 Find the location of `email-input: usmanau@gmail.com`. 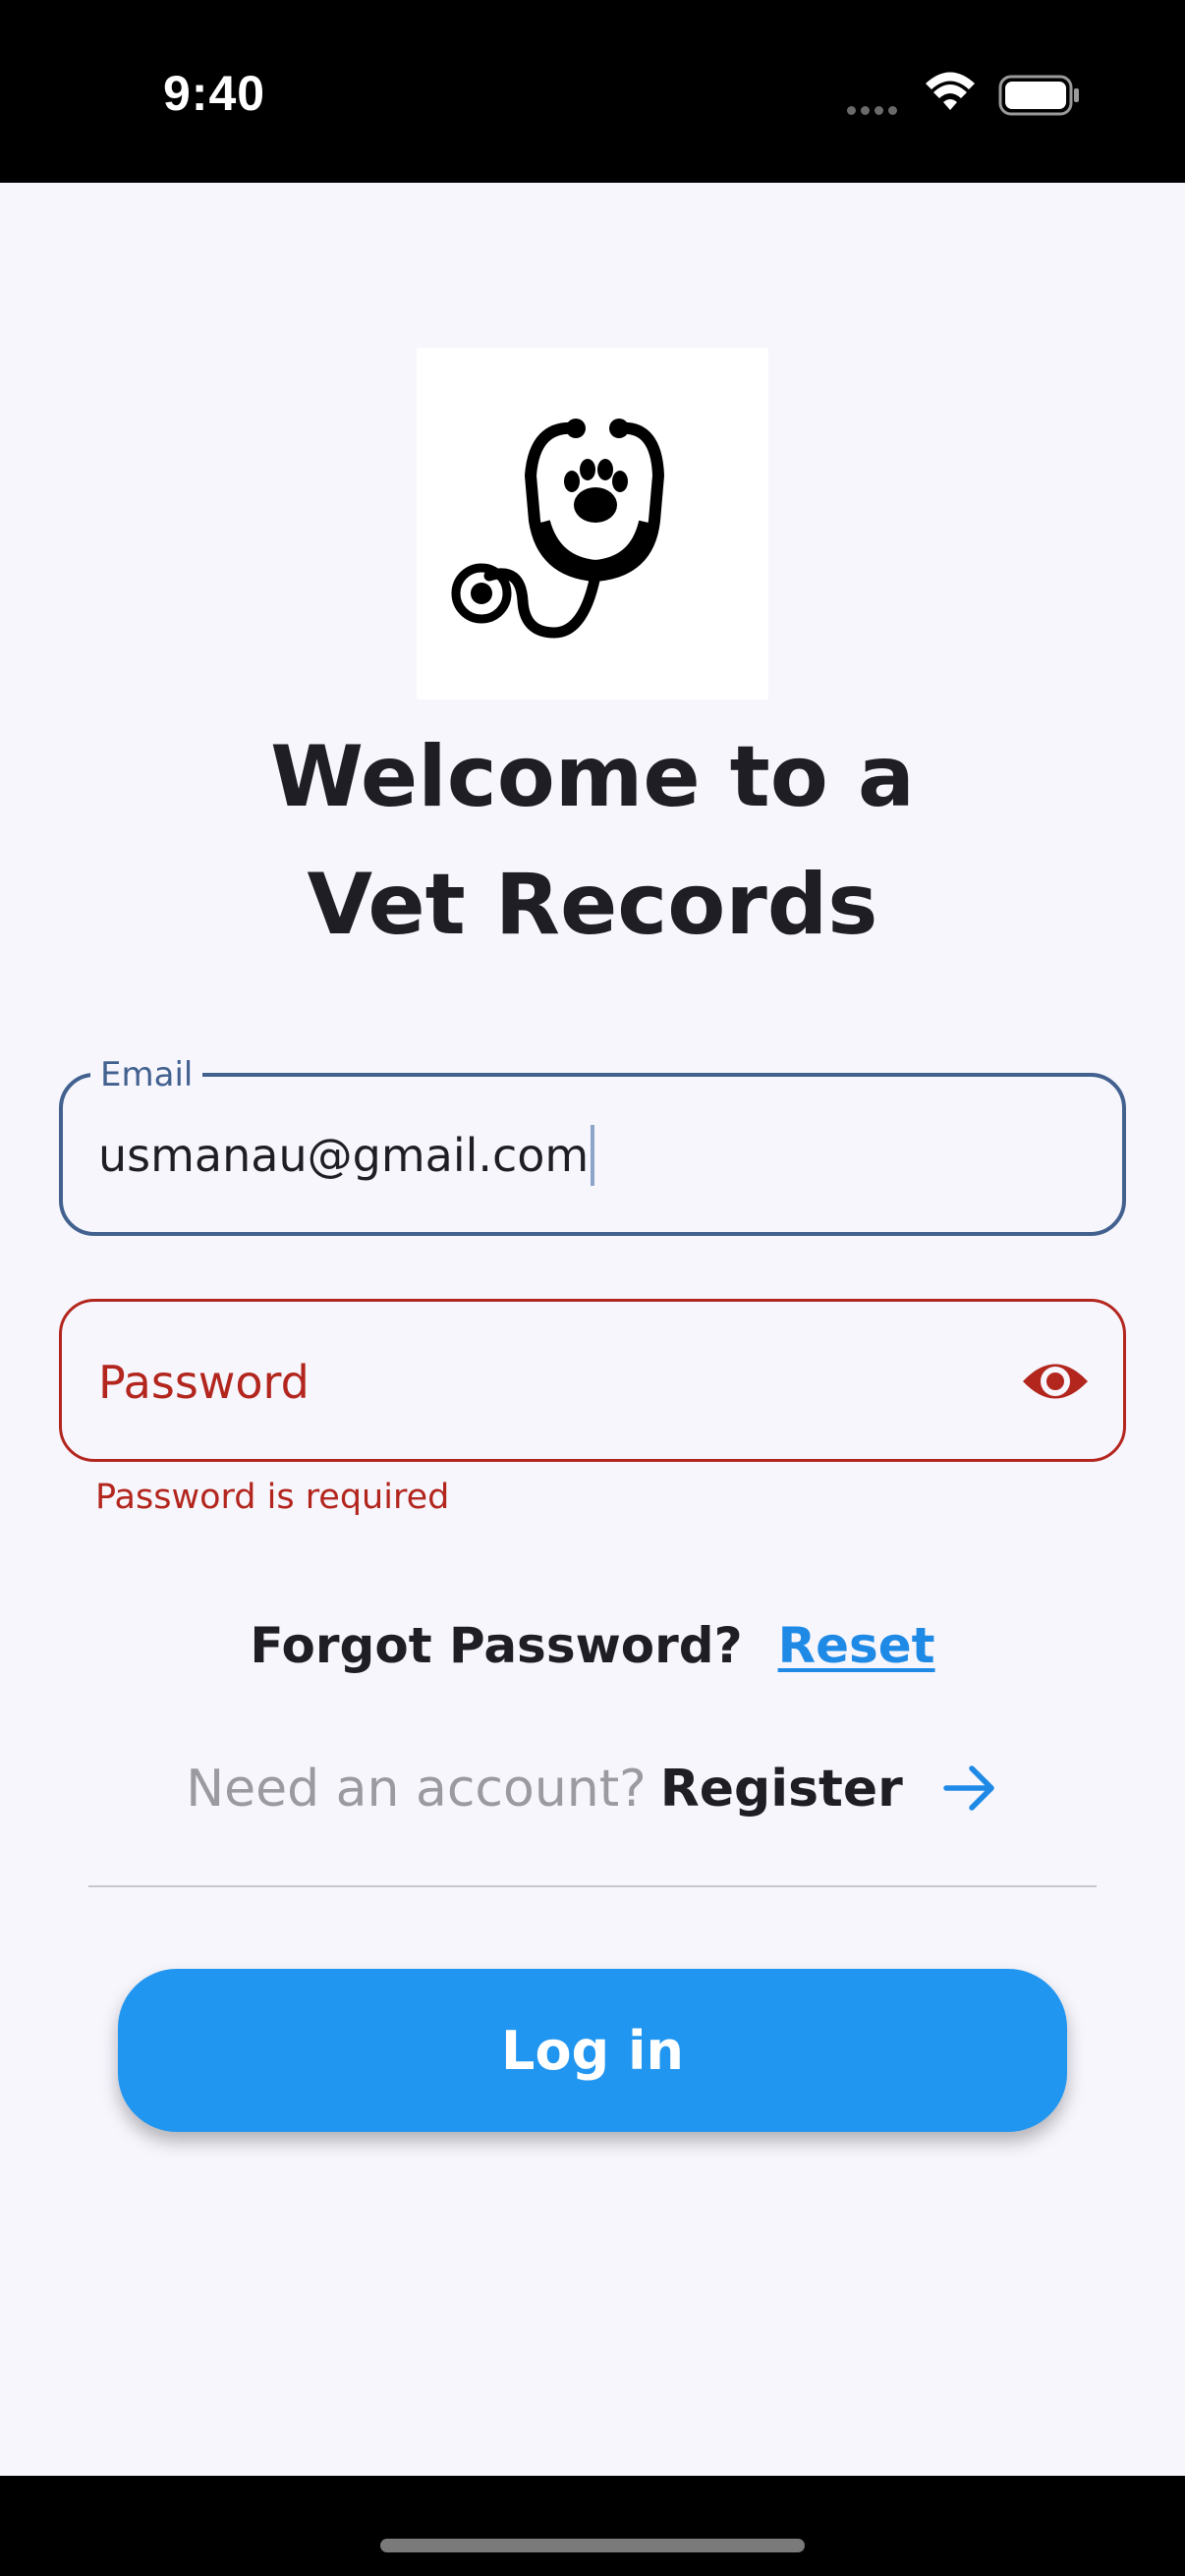

email-input: usmanau@gmail.com is located at coordinates (347, 1155).